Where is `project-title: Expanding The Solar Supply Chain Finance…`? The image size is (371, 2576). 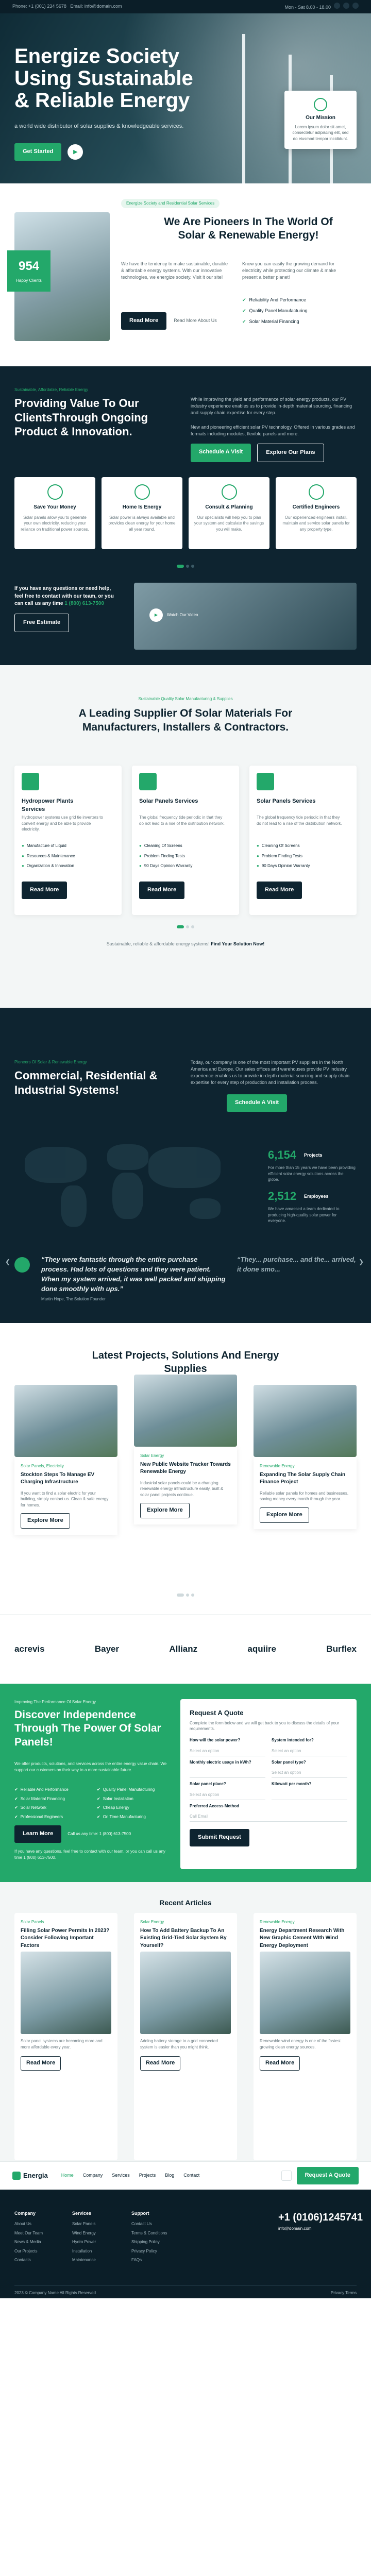
project-title: Expanding The Solar Supply Chain Finance… is located at coordinates (305, 1479).